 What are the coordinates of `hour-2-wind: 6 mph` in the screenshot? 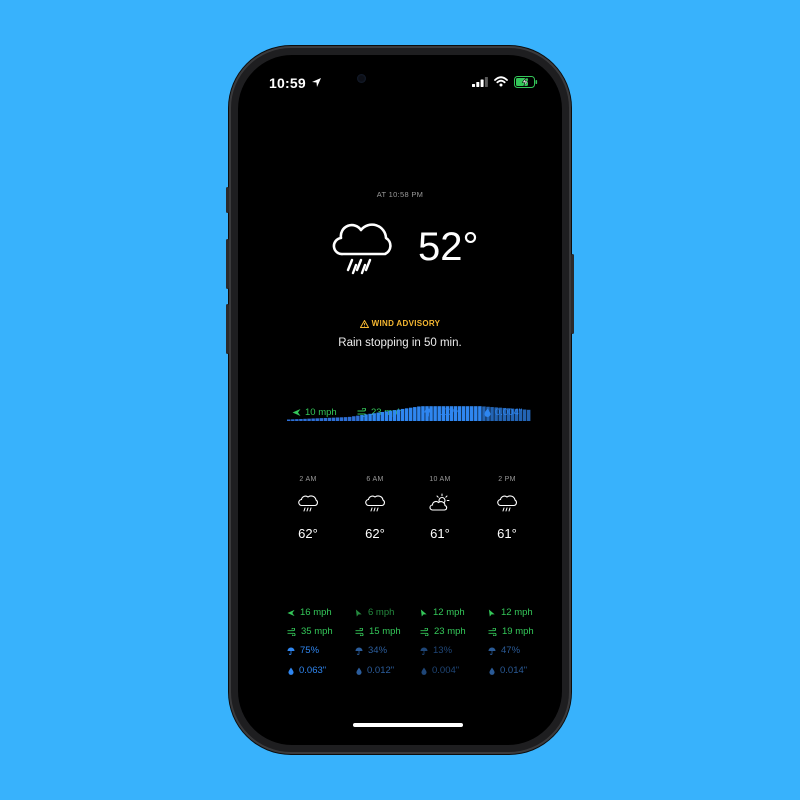 It's located at (374, 612).